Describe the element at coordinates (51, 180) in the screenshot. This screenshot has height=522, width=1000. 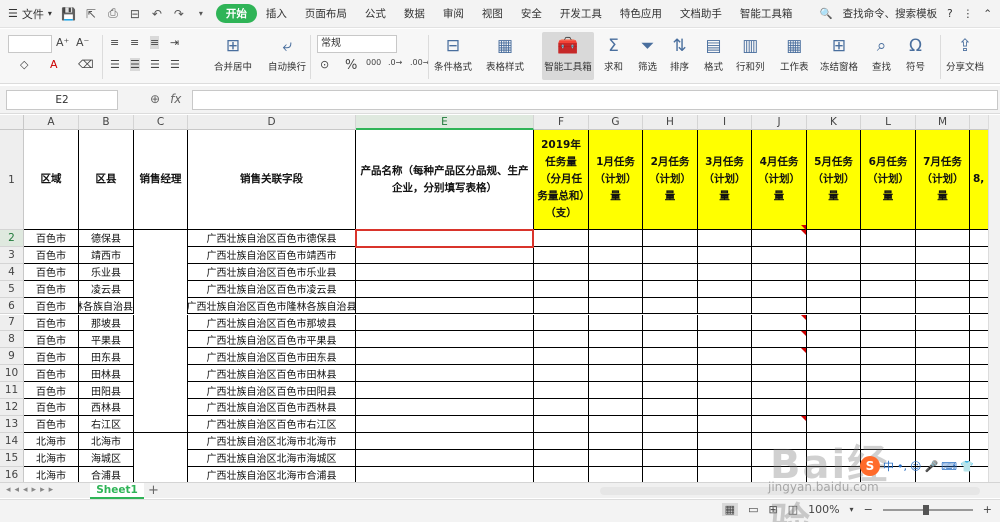
I see `header-cell-region: 区域` at that location.